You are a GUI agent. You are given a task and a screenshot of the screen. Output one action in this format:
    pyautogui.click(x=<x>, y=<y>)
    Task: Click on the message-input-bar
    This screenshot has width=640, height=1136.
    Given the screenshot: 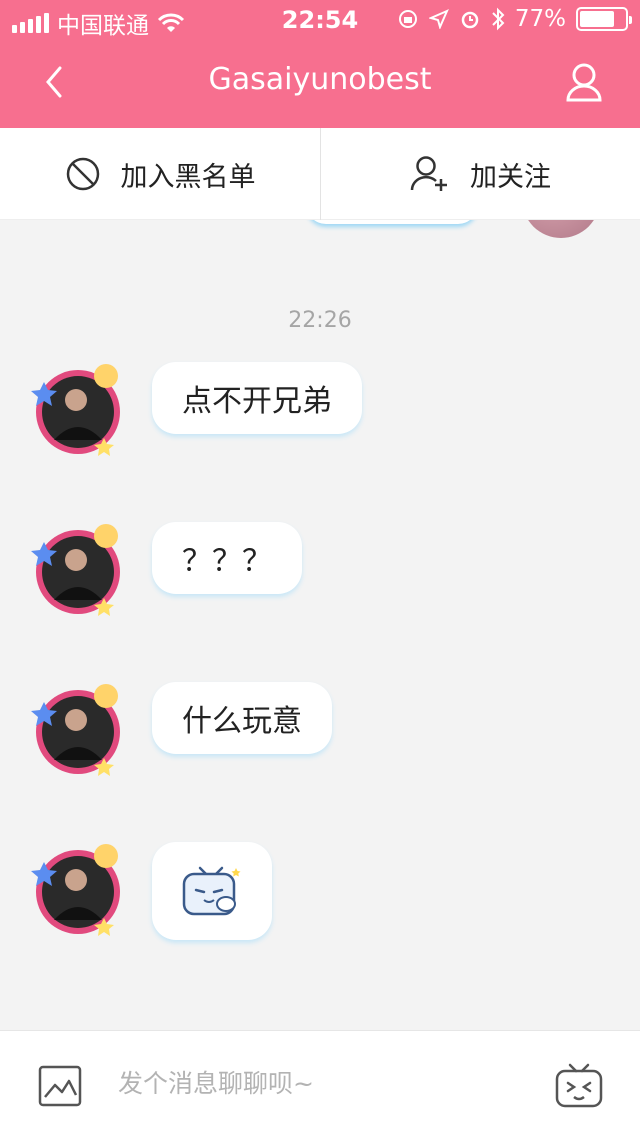 What is the action you would take?
    pyautogui.click(x=320, y=1083)
    